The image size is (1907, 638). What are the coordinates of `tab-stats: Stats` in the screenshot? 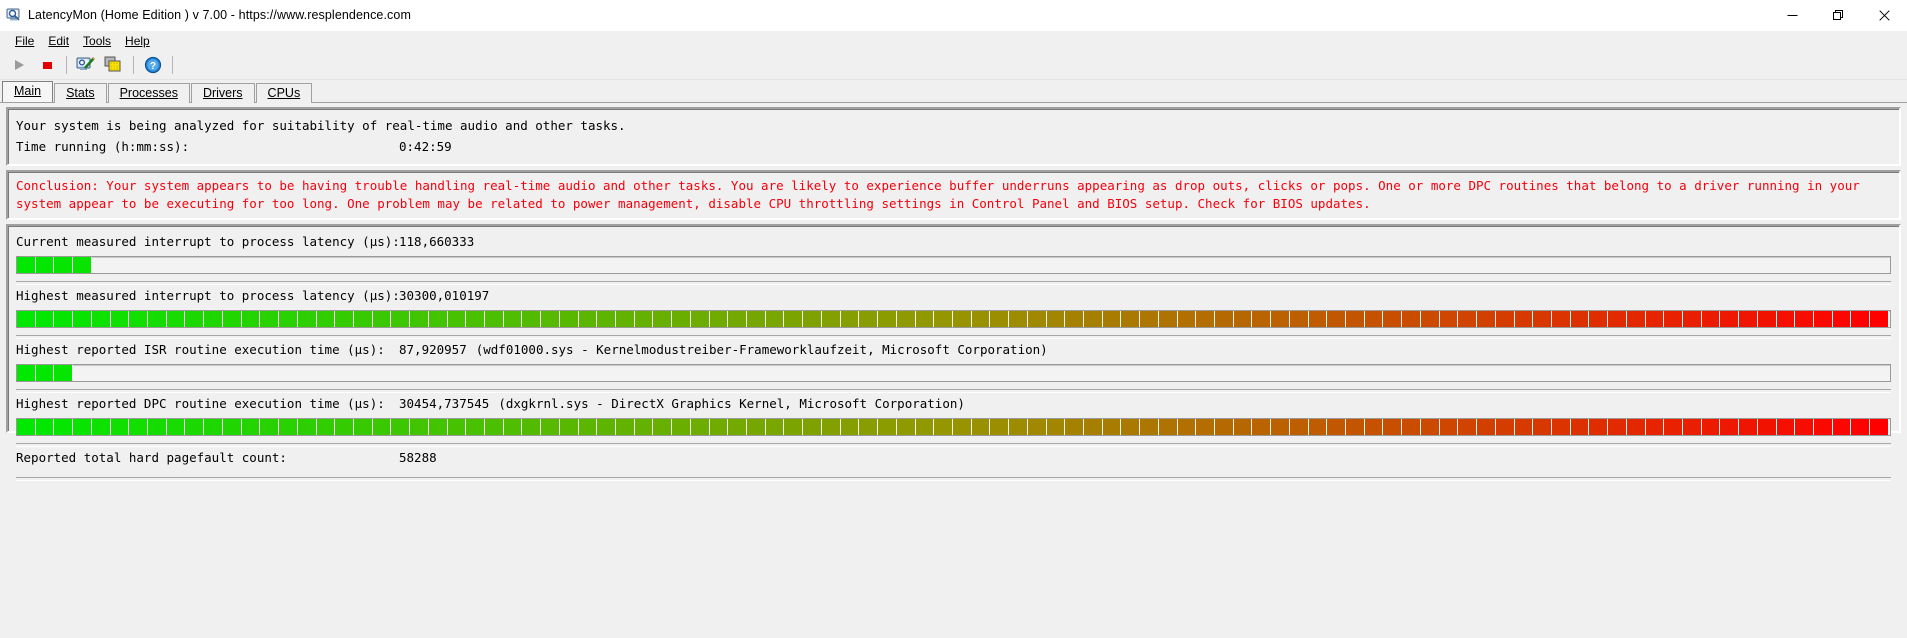 It's located at (80, 93).